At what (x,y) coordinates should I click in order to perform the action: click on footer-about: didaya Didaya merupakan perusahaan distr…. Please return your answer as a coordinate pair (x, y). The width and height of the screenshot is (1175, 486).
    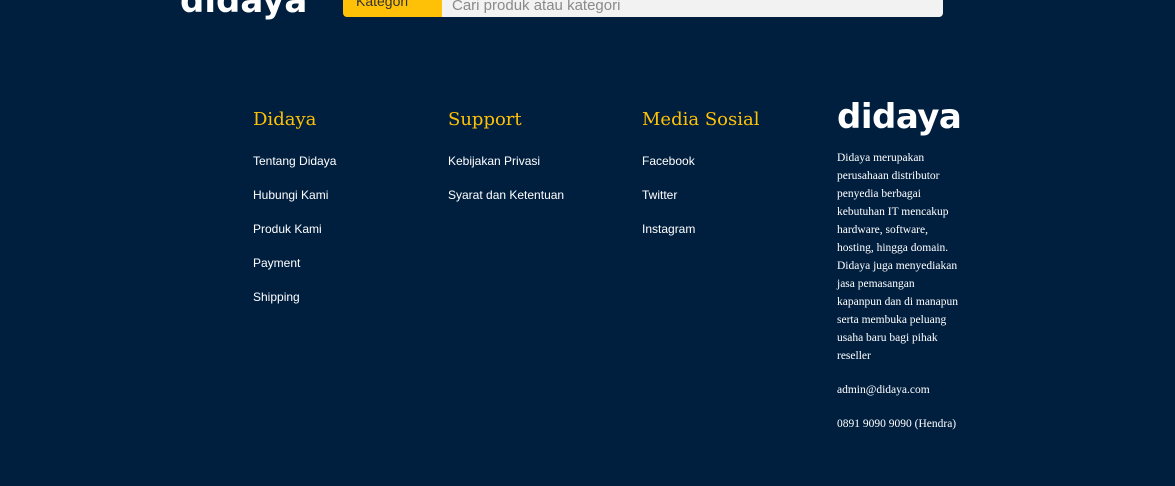
    Looking at the image, I should click on (902, 273).